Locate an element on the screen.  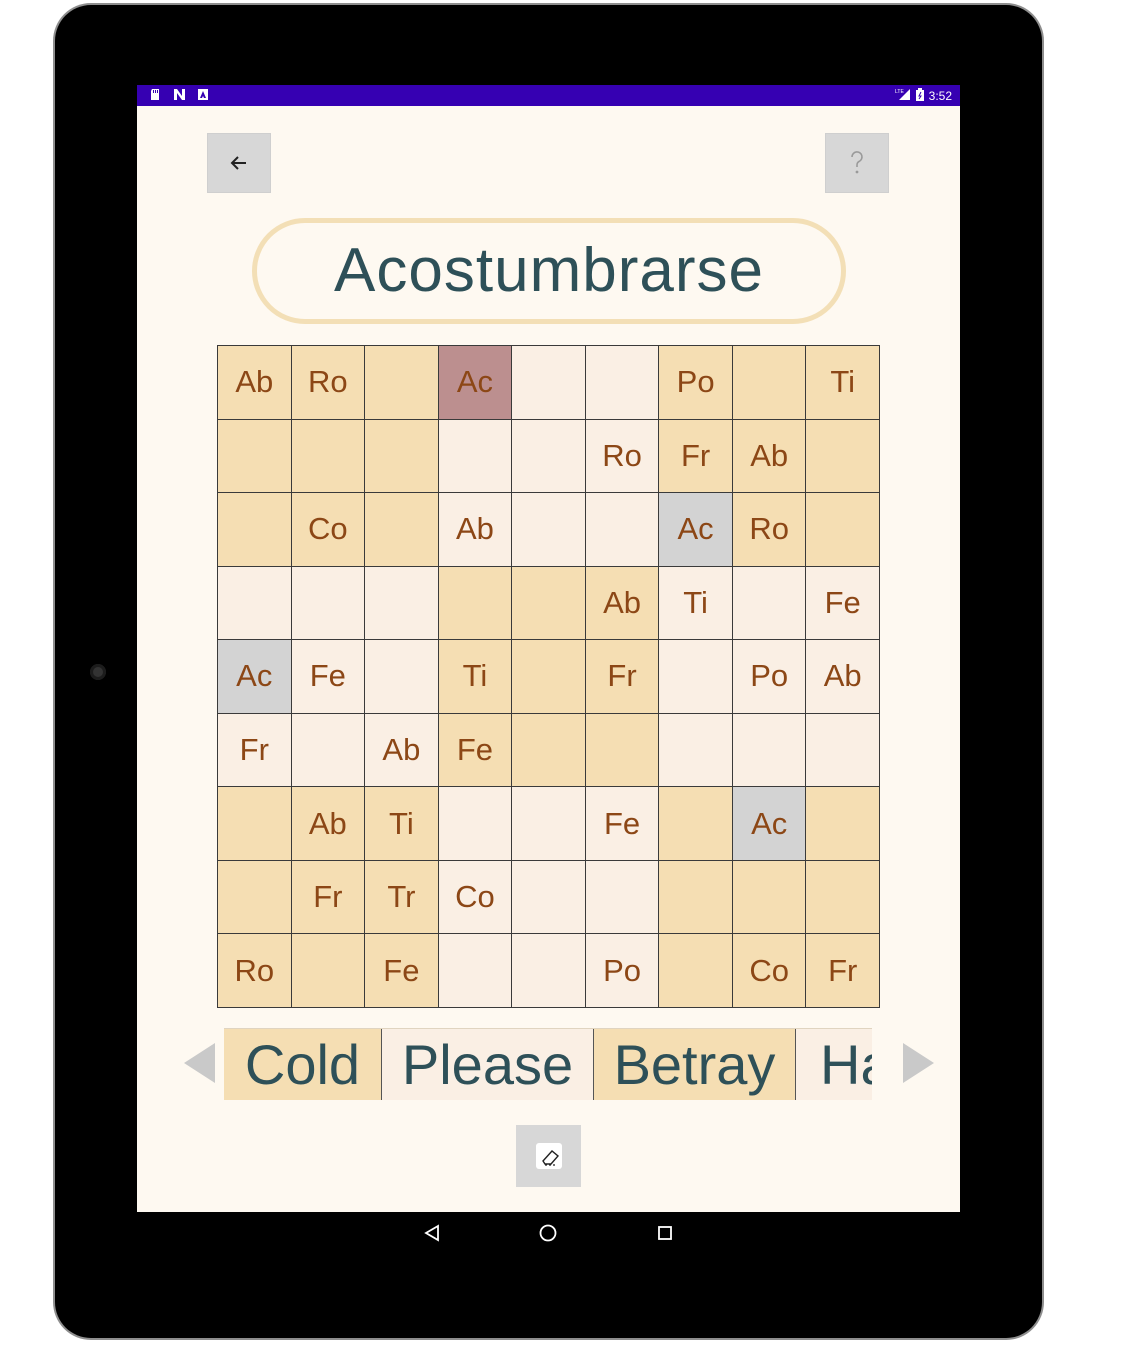
eraser-button is located at coordinates (548, 1156).